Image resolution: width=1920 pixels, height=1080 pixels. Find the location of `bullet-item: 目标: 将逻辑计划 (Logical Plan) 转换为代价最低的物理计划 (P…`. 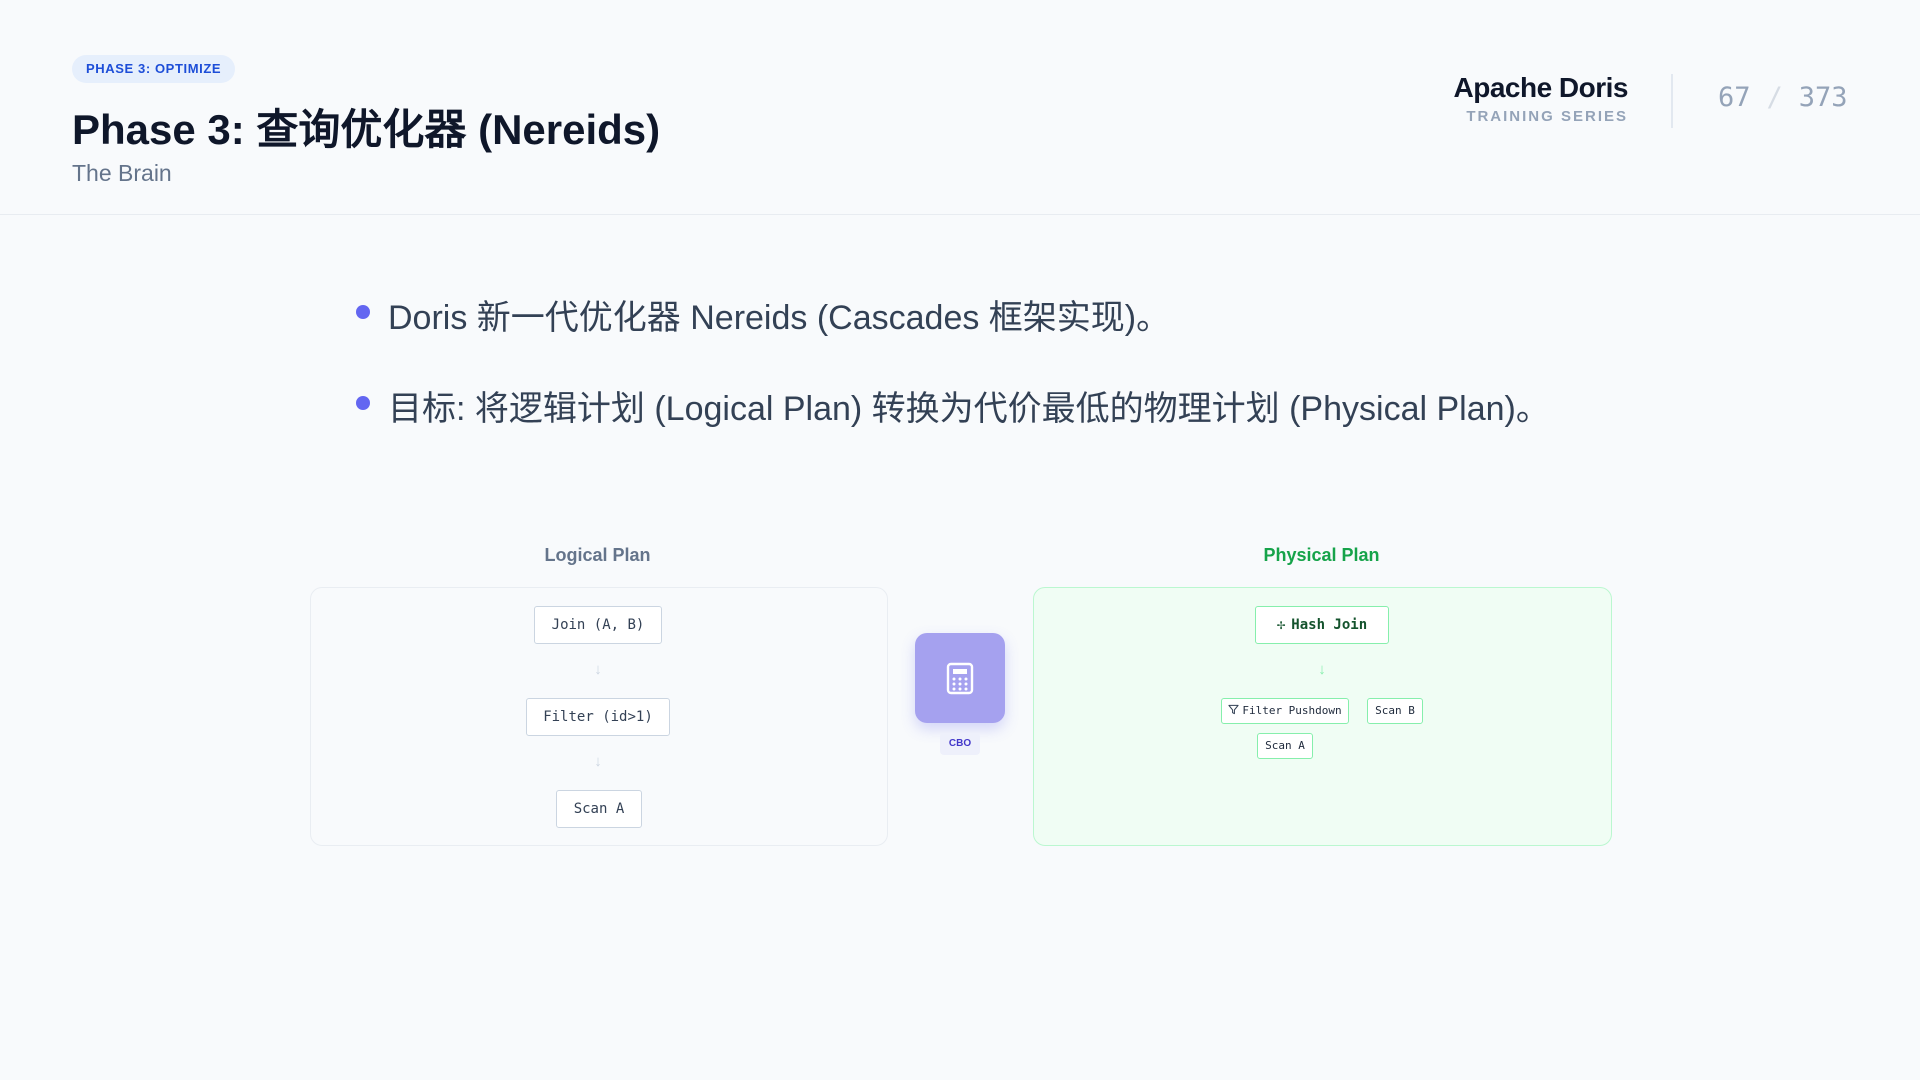

bullet-item: 目标: 将逻辑计划 (Logical Plan) 转换为代价最低的物理计划 (P… is located at coordinates (1003, 426).